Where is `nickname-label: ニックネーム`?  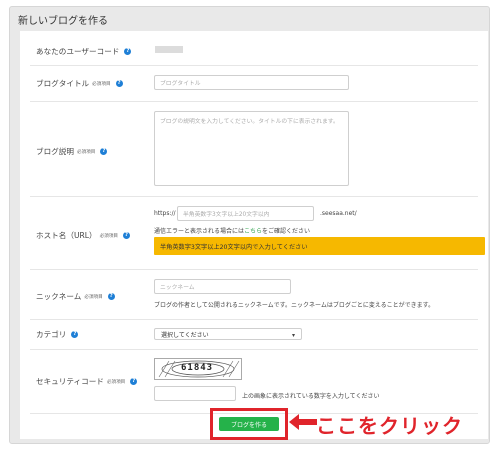
nickname-label: ニックネーム is located at coordinates (59, 296).